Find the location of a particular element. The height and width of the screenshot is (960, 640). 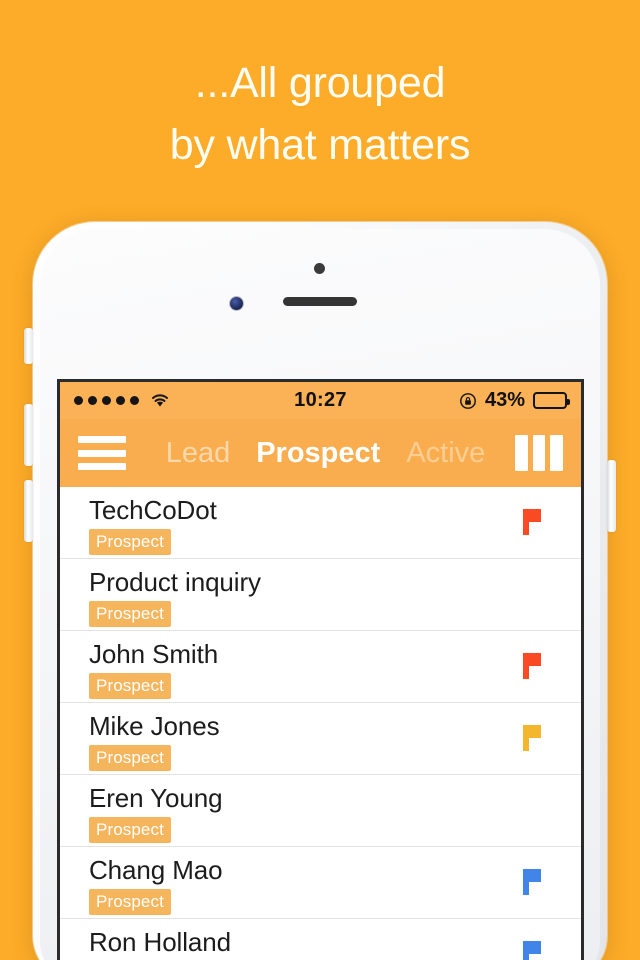

list-item-title: Product inquiry is located at coordinates (175, 582).